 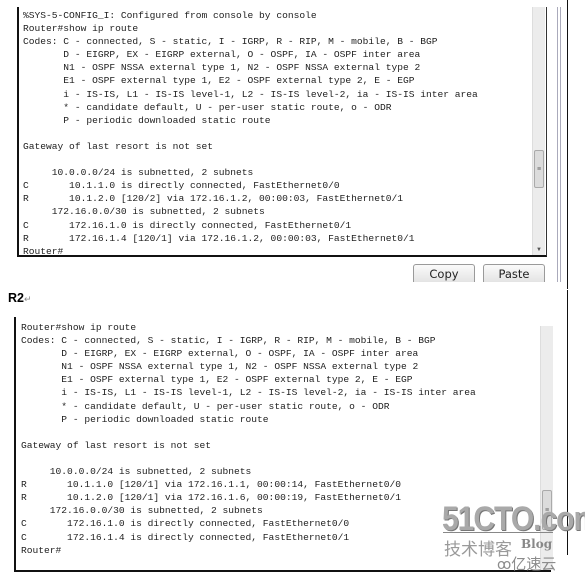 What do you see at coordinates (504, 565) in the screenshot?
I see `yisu-cloud-logo-icon: ꝏ` at bounding box center [504, 565].